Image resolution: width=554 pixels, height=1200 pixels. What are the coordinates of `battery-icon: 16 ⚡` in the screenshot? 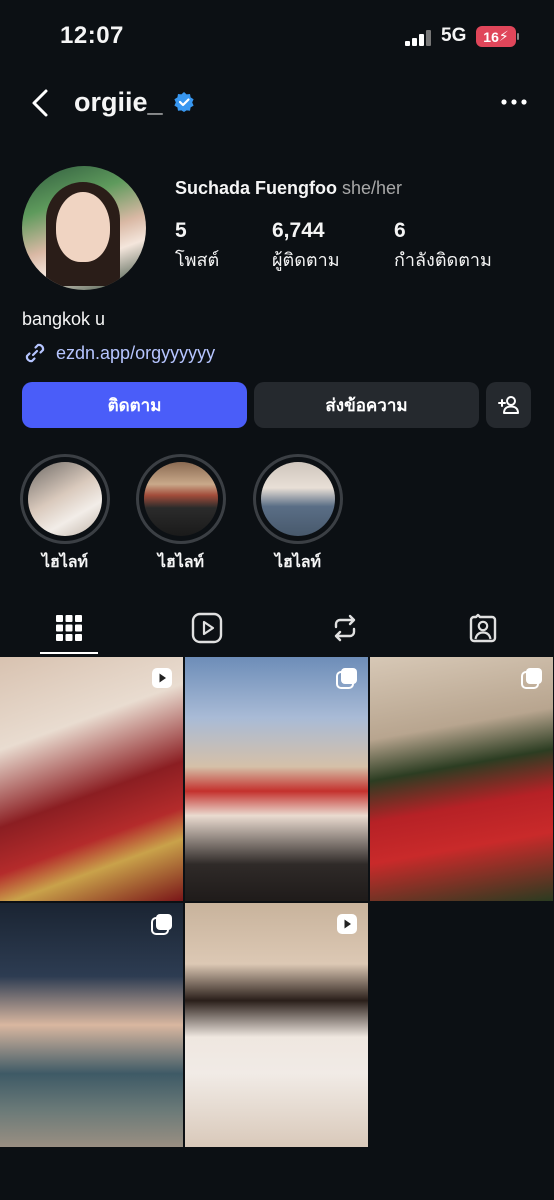 It's located at (497, 36).